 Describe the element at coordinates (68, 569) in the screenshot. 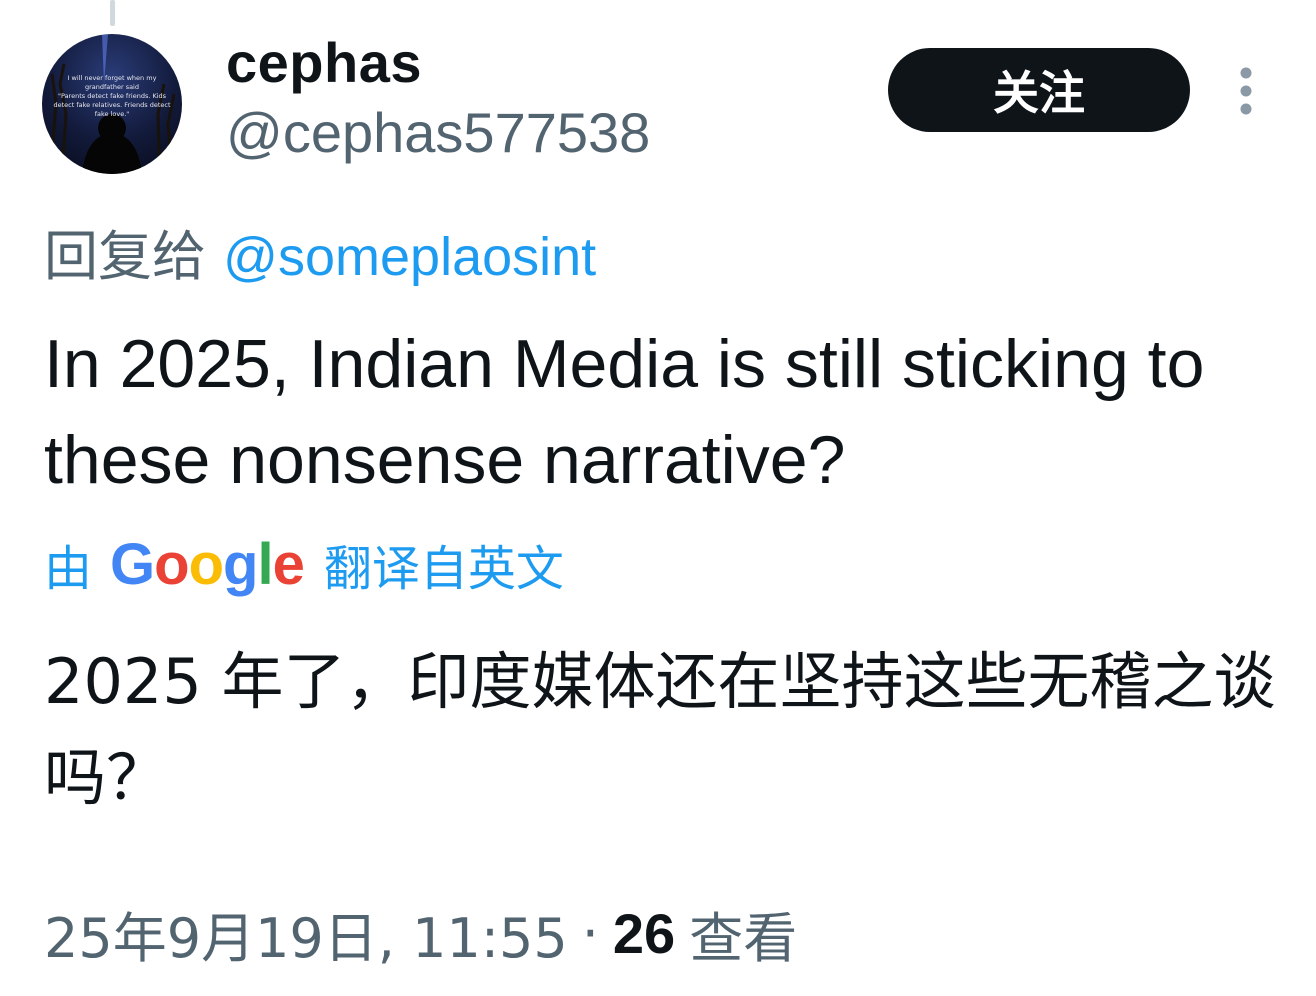

I see `translation-by: 由` at that location.